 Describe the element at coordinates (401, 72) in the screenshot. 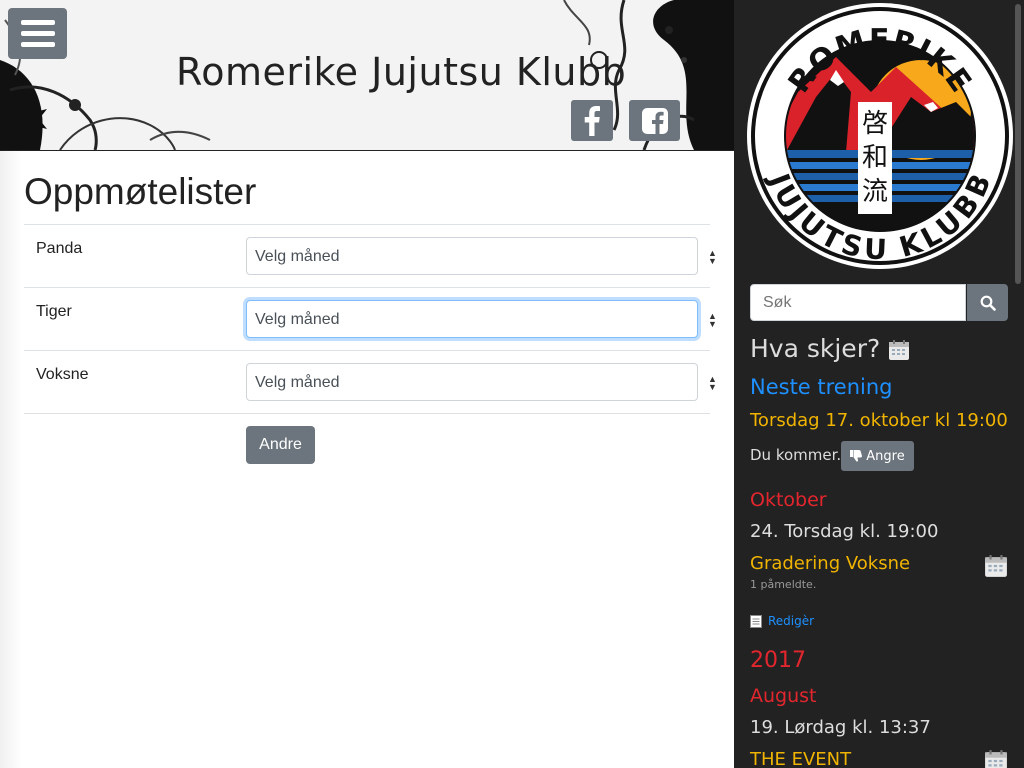

I see `site-title: Romerike Jujutsu Klubb` at that location.